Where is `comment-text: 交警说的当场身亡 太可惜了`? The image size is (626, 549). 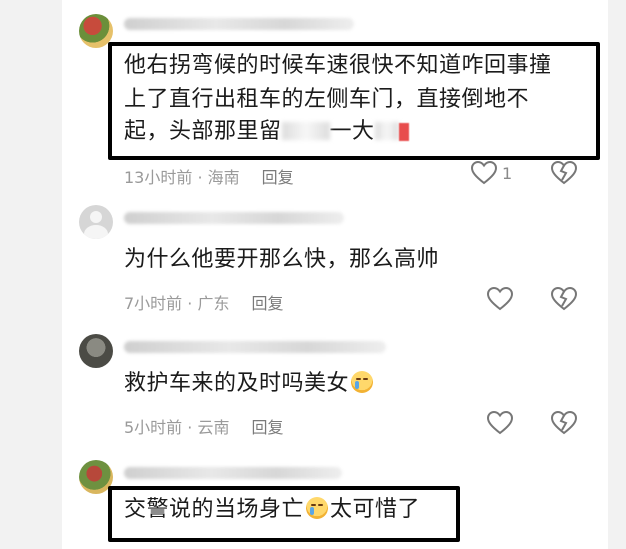
comment-text: 交警说的当场身亡 太可惜了 is located at coordinates (272, 510).